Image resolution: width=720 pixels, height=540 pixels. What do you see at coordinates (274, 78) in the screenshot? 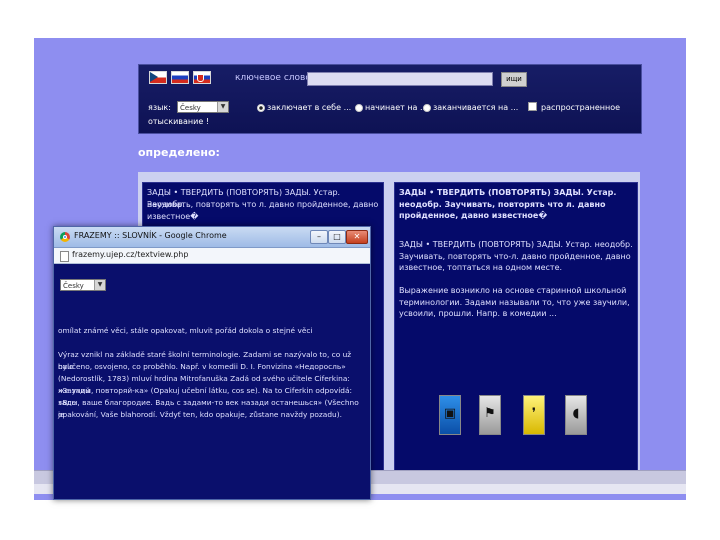
I see `search-label: ключевое слово:` at bounding box center [274, 78].